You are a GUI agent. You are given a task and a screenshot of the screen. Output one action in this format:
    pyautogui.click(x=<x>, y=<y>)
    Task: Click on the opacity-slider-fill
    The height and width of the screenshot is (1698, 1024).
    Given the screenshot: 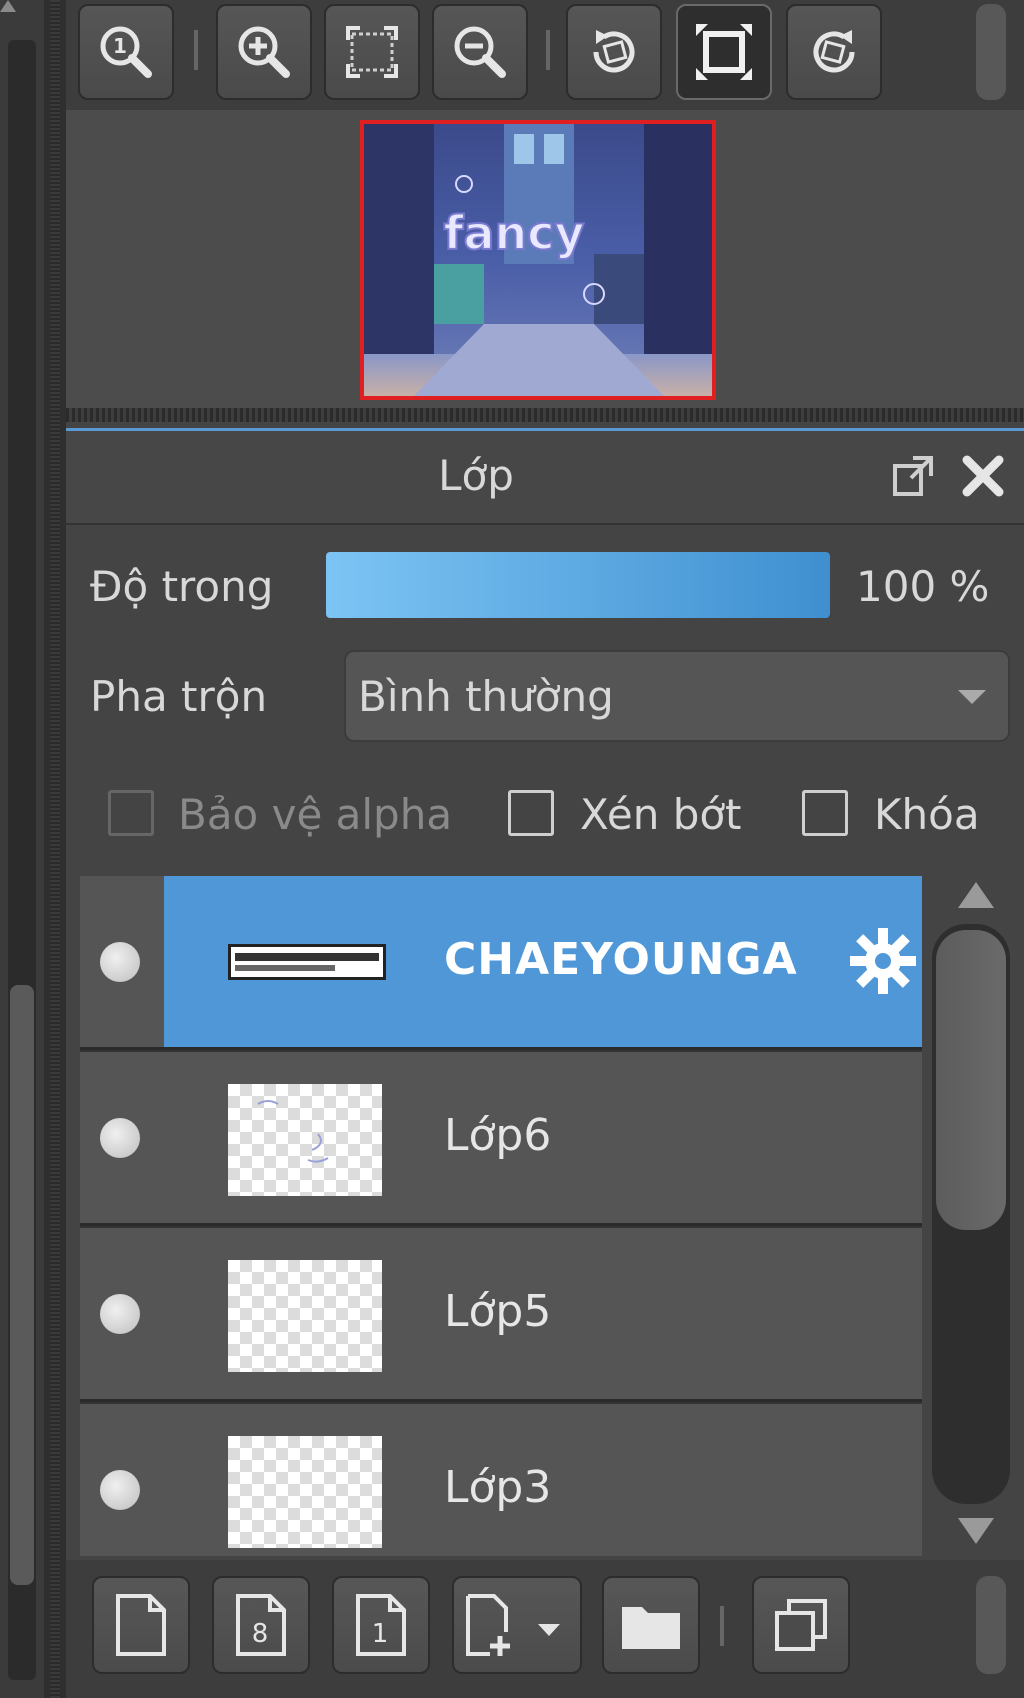 What is the action you would take?
    pyautogui.click(x=578, y=585)
    